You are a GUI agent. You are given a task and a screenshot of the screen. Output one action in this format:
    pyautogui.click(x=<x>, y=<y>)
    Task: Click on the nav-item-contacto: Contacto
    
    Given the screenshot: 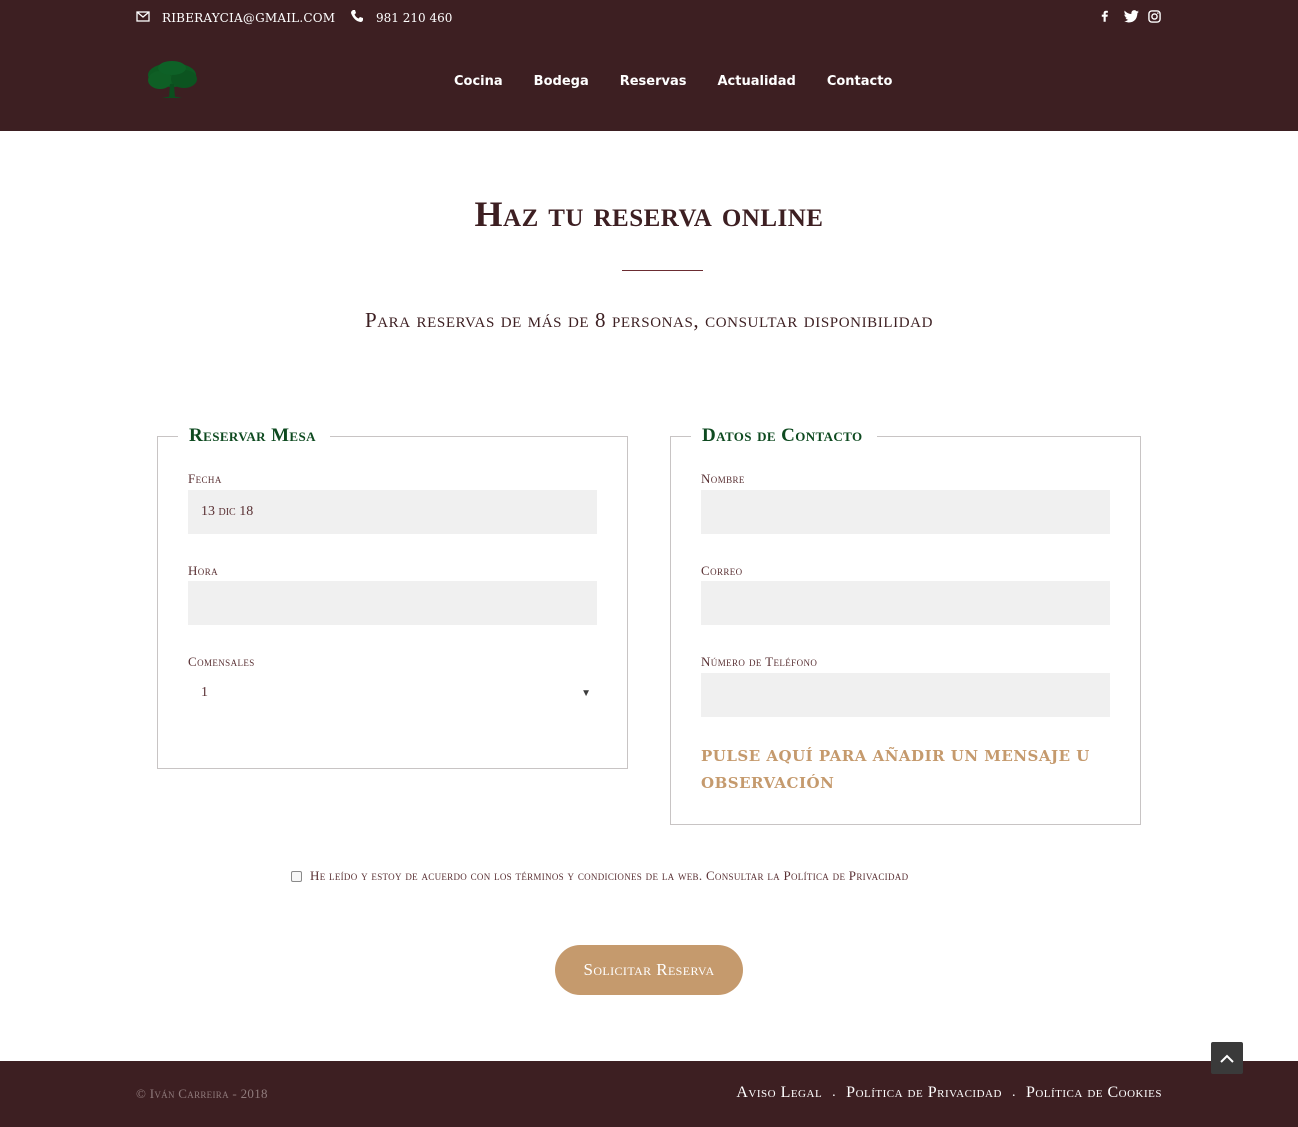 What is the action you would take?
    pyautogui.click(x=860, y=81)
    